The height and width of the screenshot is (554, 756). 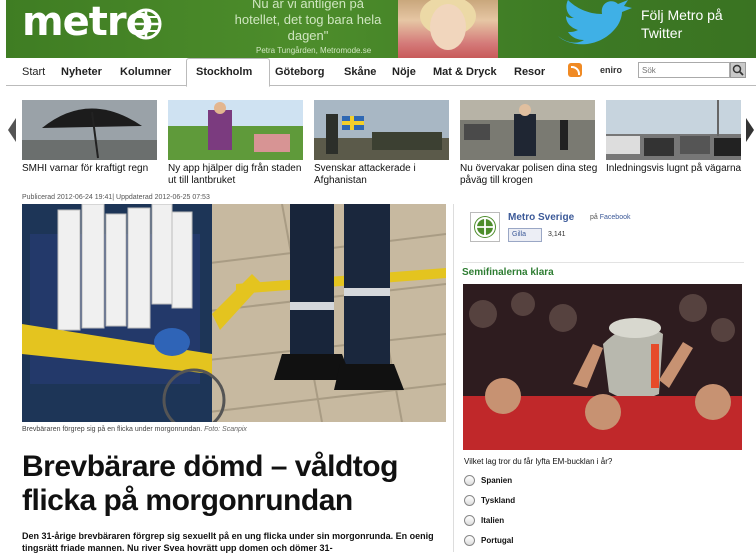 What do you see at coordinates (453, 378) in the screenshot?
I see `sidebar-divider` at bounding box center [453, 378].